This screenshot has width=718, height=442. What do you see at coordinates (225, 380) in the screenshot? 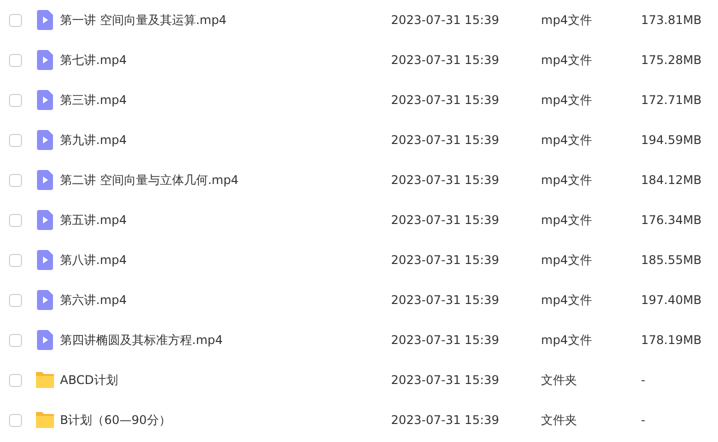
I see `file-name: ABCD计划` at bounding box center [225, 380].